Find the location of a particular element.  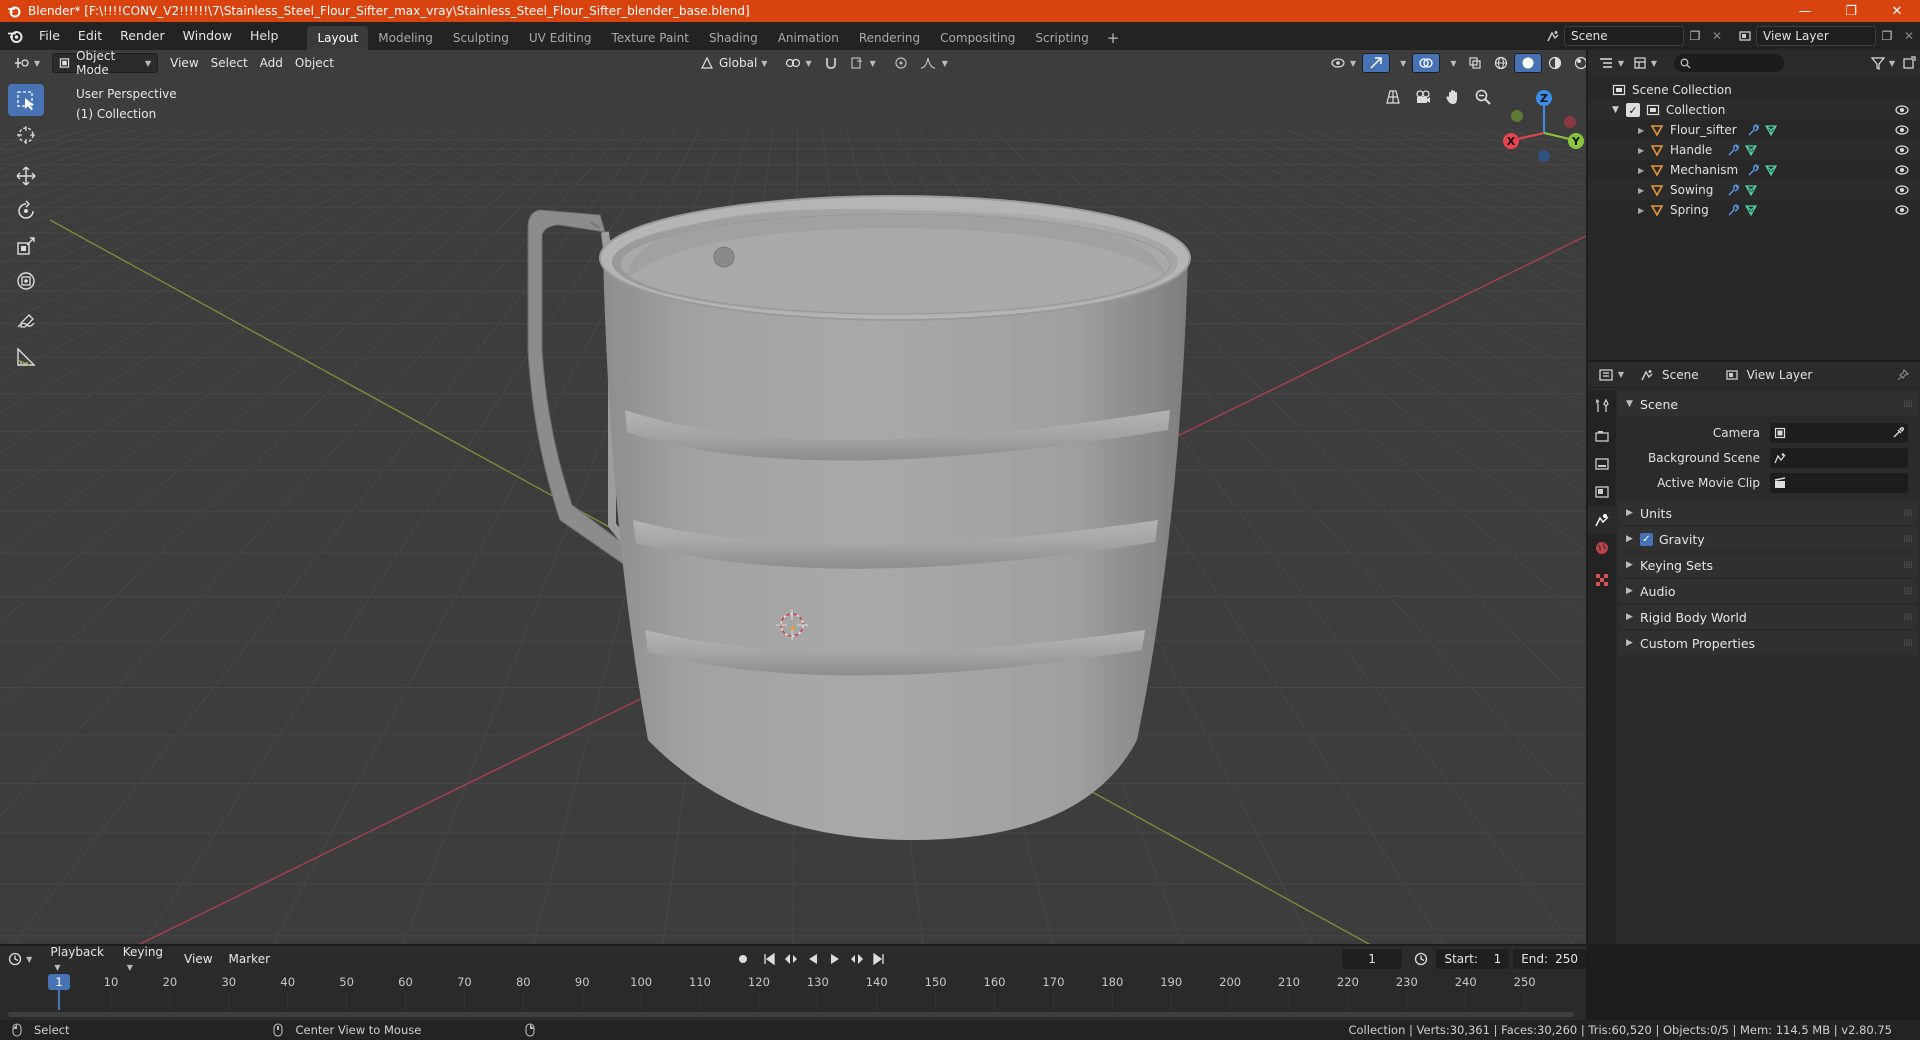

active-movie-clip-field is located at coordinates (1839, 482).